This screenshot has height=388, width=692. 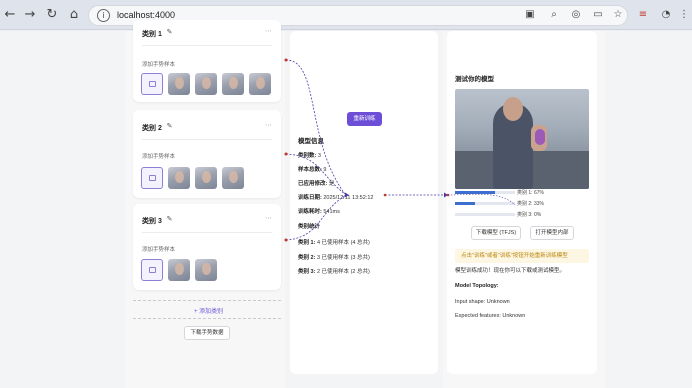 What do you see at coordinates (315, 127) in the screenshot?
I see `connector-class1` at bounding box center [315, 127].